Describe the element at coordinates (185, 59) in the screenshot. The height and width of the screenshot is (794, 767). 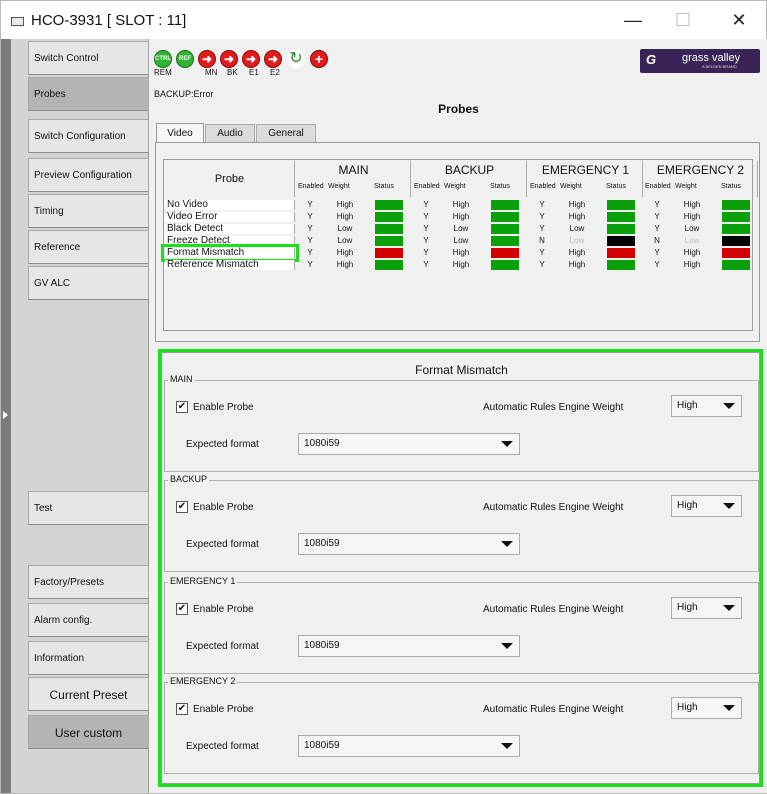
I see `ref-icon: REF` at that location.